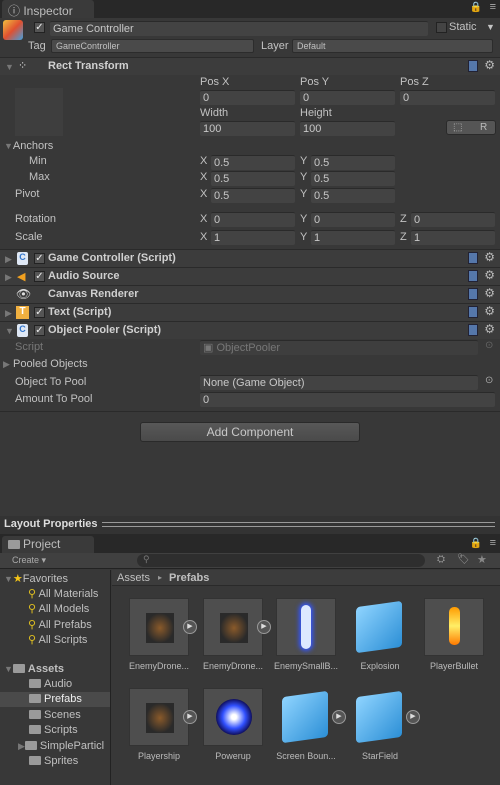 The width and height of the screenshot is (500, 785). What do you see at coordinates (253, 178) in the screenshot?
I see `max-x-input: 0.5` at bounding box center [253, 178].